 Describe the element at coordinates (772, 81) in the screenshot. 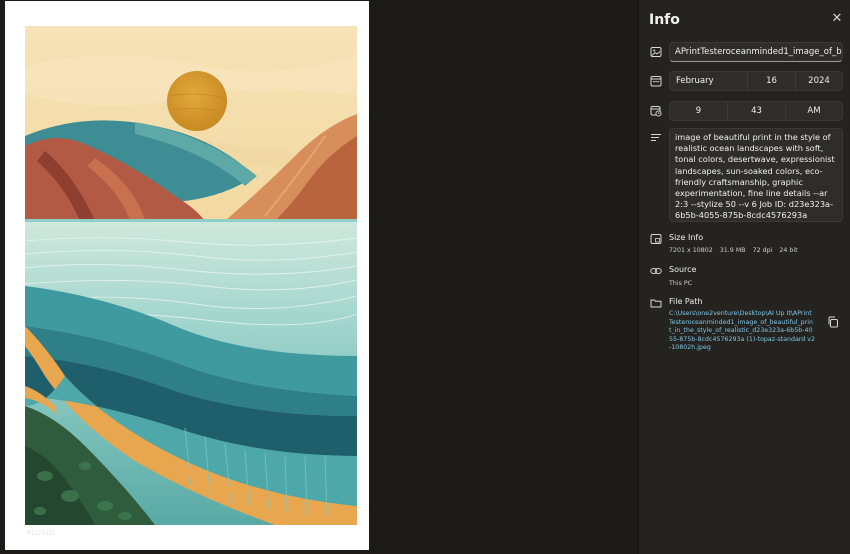

I see `date-day: 16` at that location.